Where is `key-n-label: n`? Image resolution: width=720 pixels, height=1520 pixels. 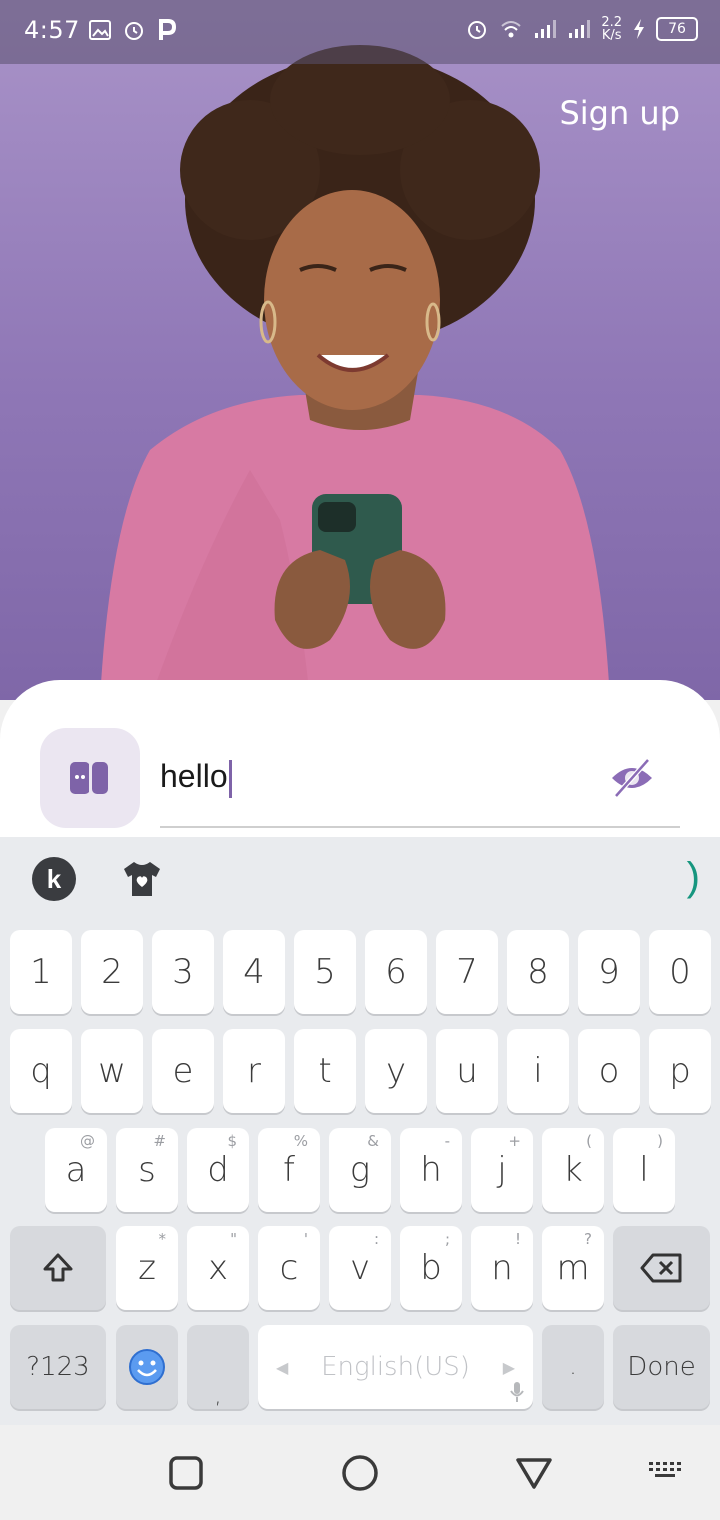 key-n-label: n is located at coordinates (502, 1268).